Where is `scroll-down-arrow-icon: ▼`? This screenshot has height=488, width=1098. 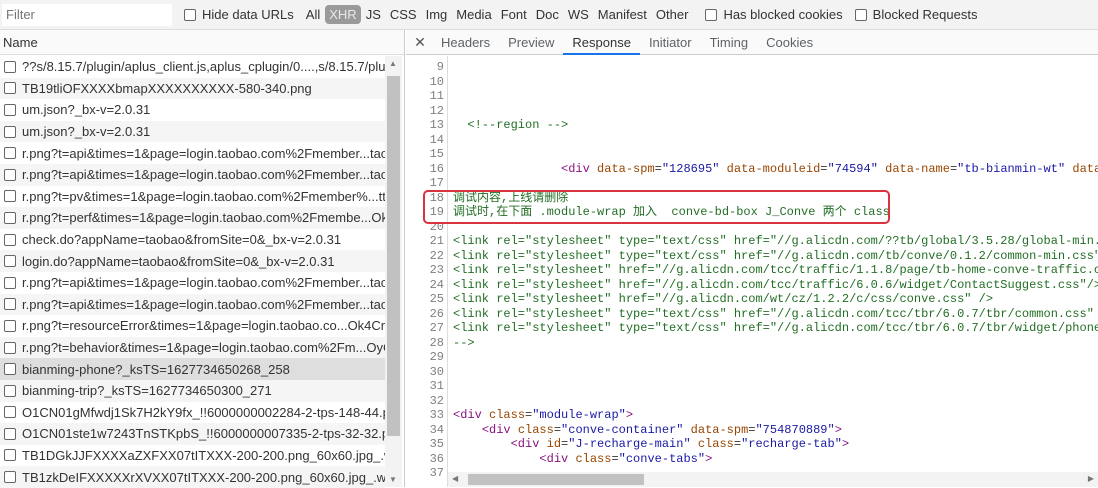 scroll-down-arrow-icon: ▼ is located at coordinates (393, 479).